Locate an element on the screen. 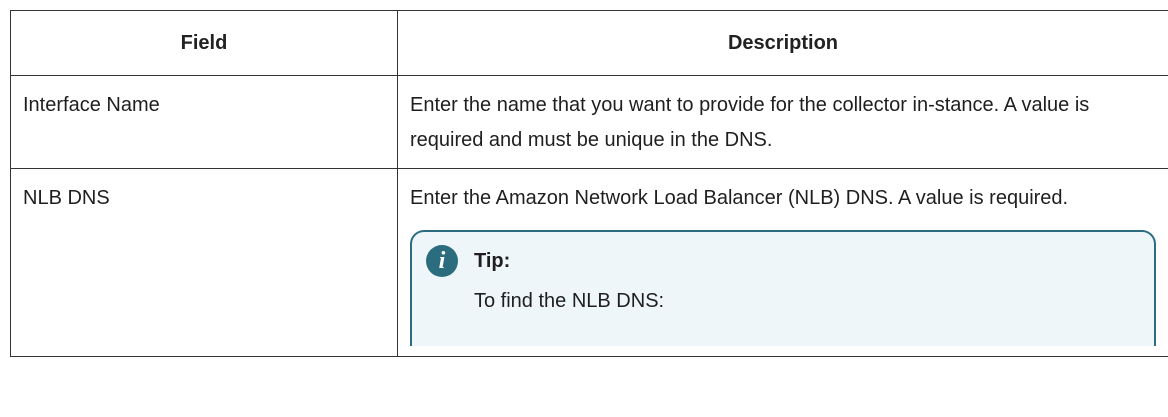 This screenshot has height=417, width=1168. tip-title: Tip: is located at coordinates (492, 260).